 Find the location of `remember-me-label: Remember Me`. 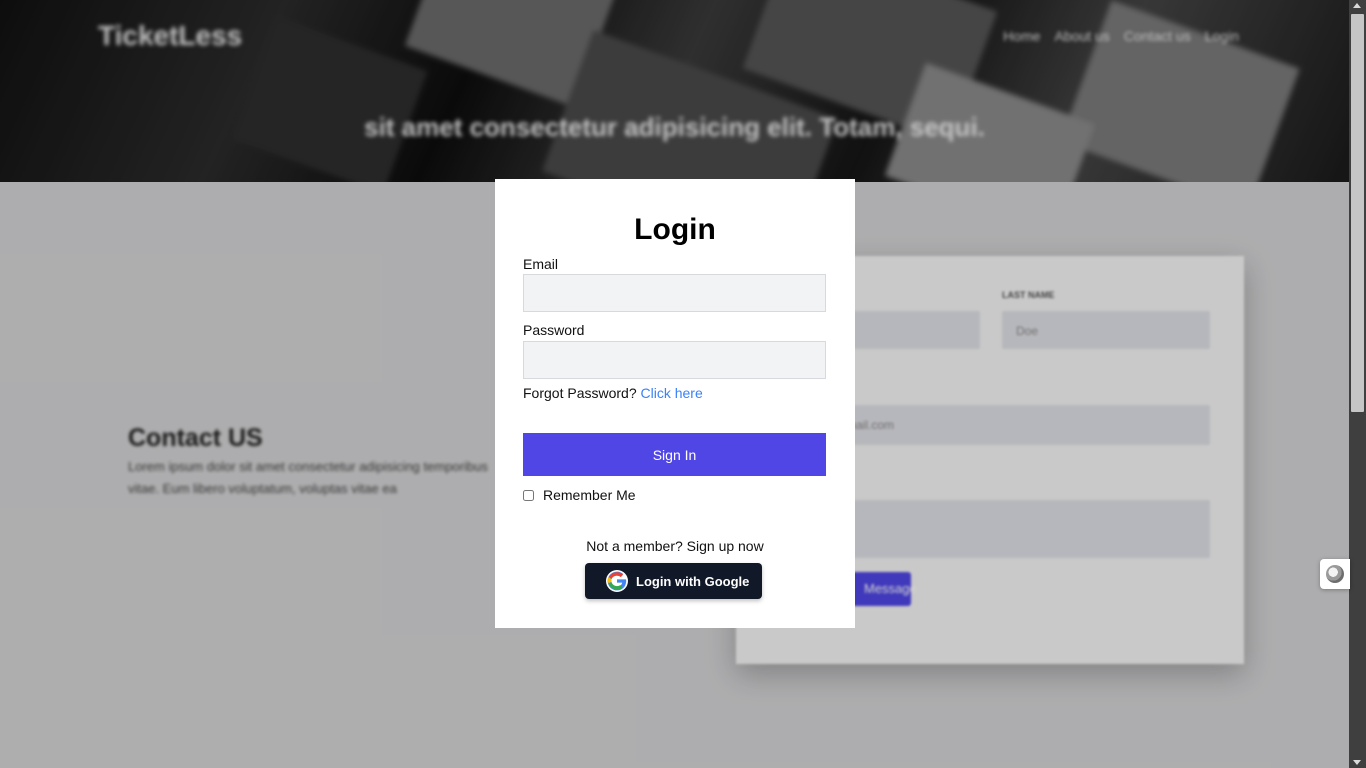

remember-me-label: Remember Me is located at coordinates (589, 495).